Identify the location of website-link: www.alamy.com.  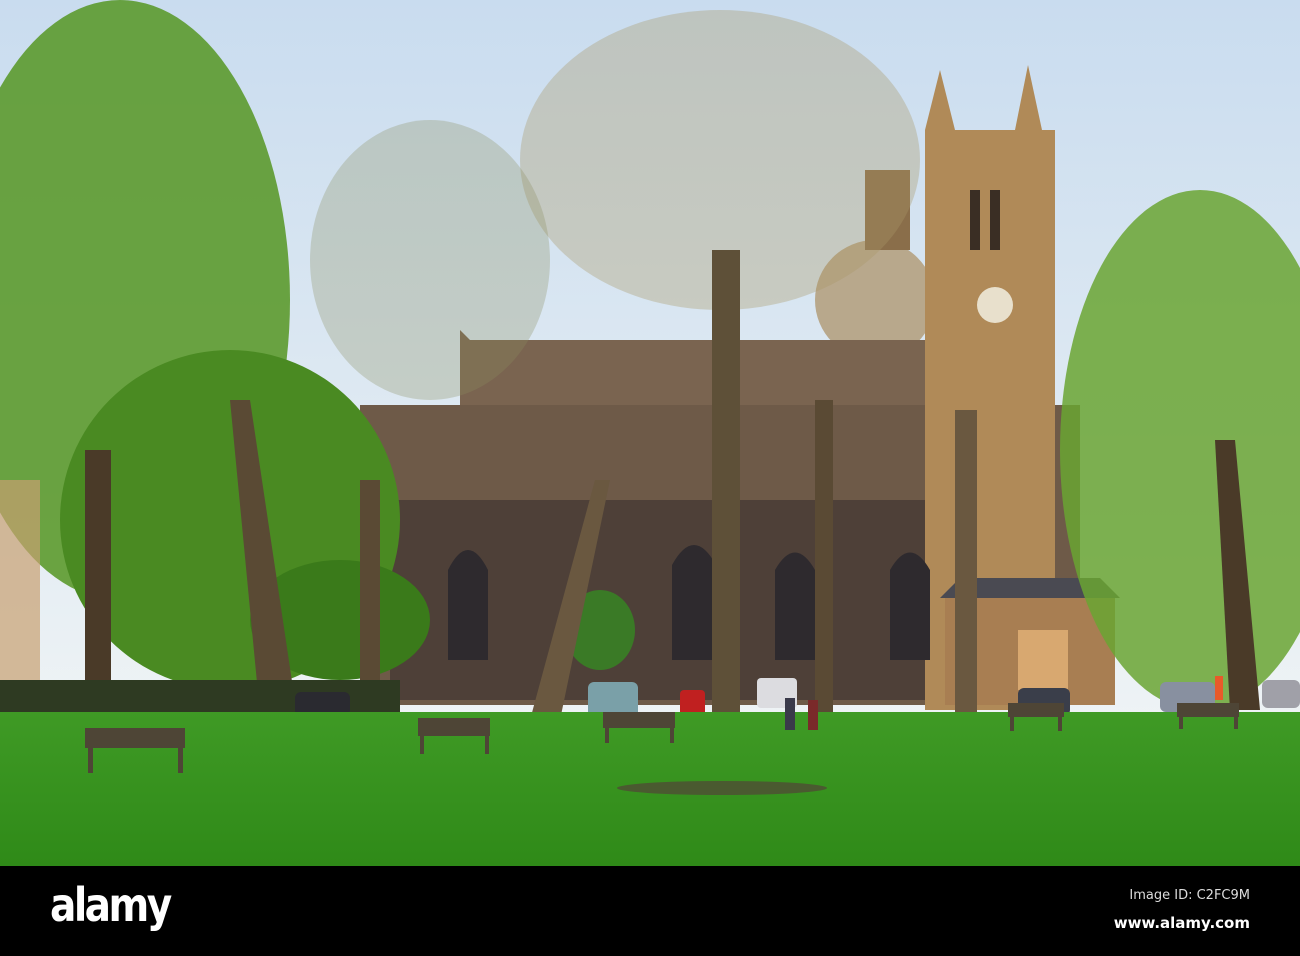
(1182, 923).